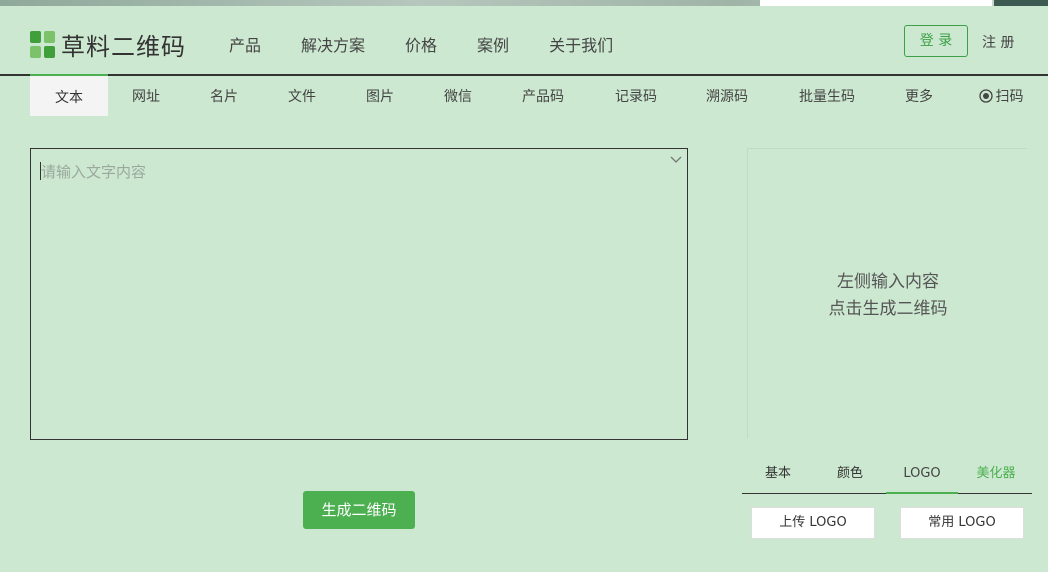 The width and height of the screenshot is (1048, 572). I want to click on nav-item-solutions: 解决方案, so click(333, 44).